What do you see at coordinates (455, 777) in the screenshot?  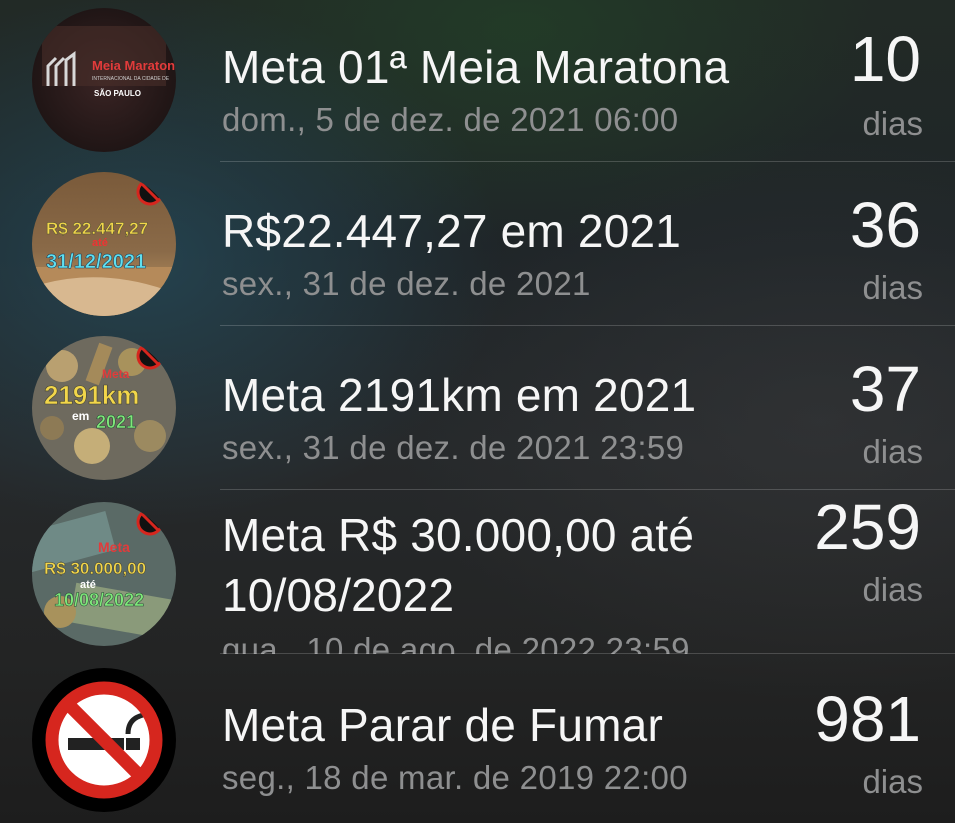 I see `countdown-date: seg., 18 de mar. de 2019 22:00` at bounding box center [455, 777].